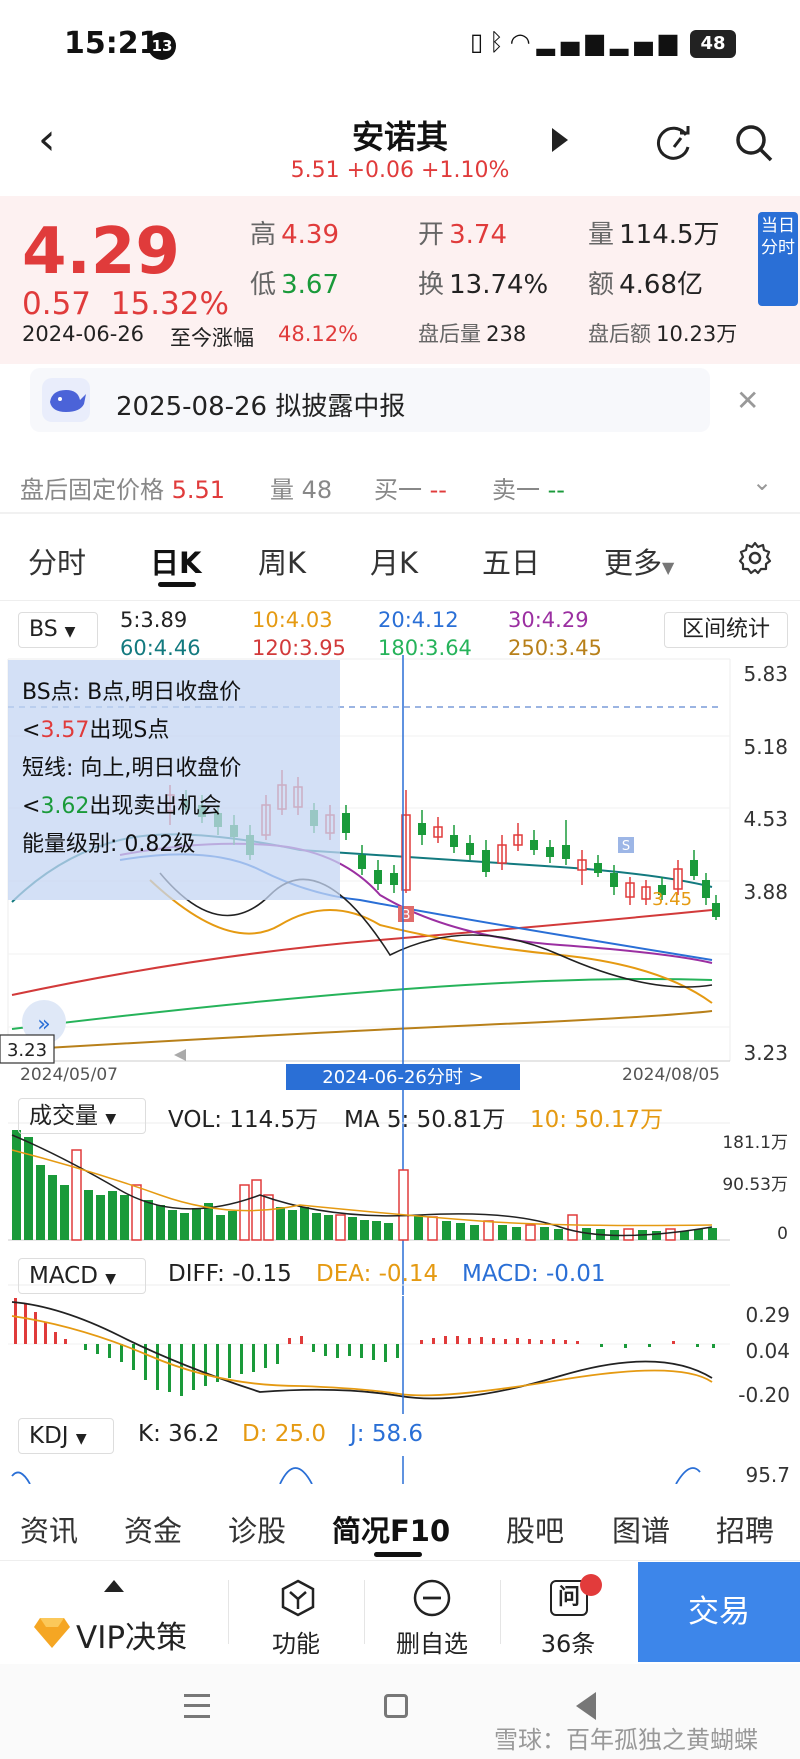  Describe the element at coordinates (646, 42) in the screenshot. I see `signal-icon-2: ▂▄▆` at that location.